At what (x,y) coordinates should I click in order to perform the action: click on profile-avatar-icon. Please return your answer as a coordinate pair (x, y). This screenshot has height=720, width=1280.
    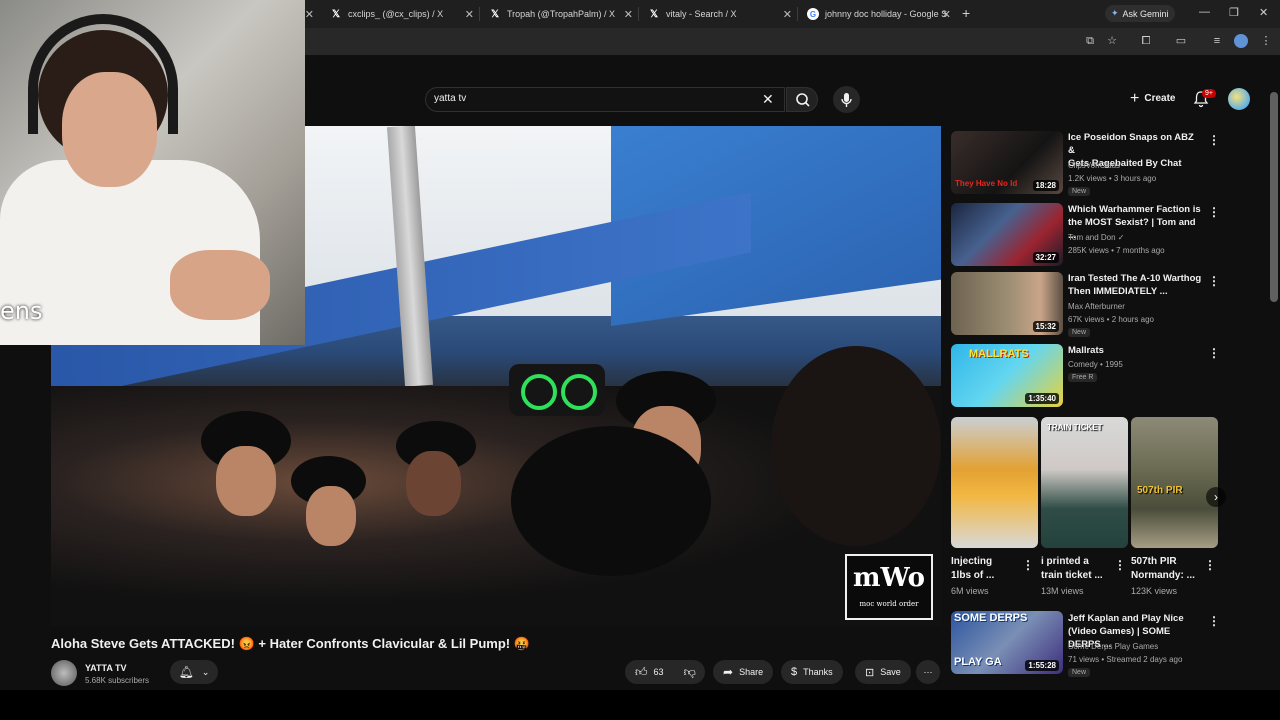
    Looking at the image, I should click on (1241, 41).